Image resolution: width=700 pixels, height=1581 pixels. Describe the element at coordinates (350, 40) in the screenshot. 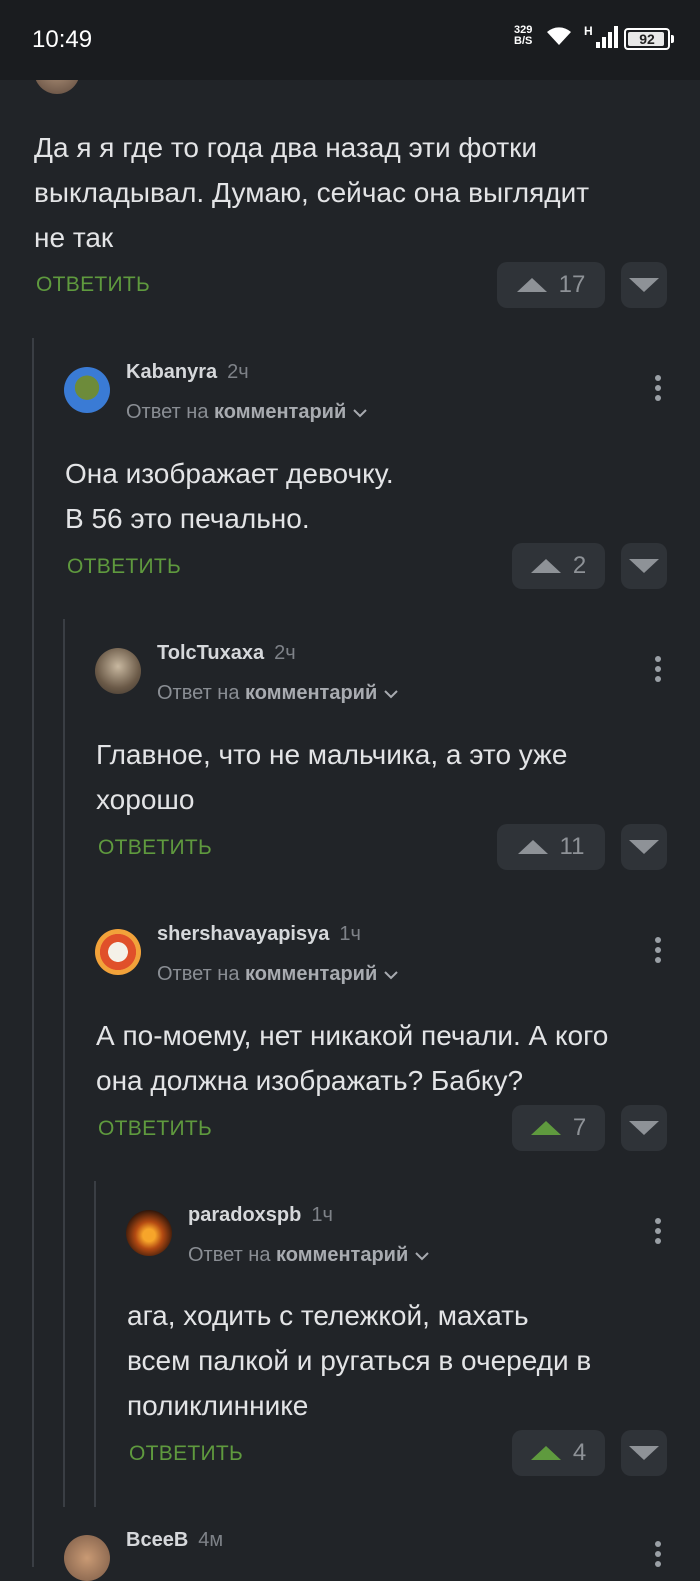

I see `status-bar: 10:49 329 B/S H 92` at that location.